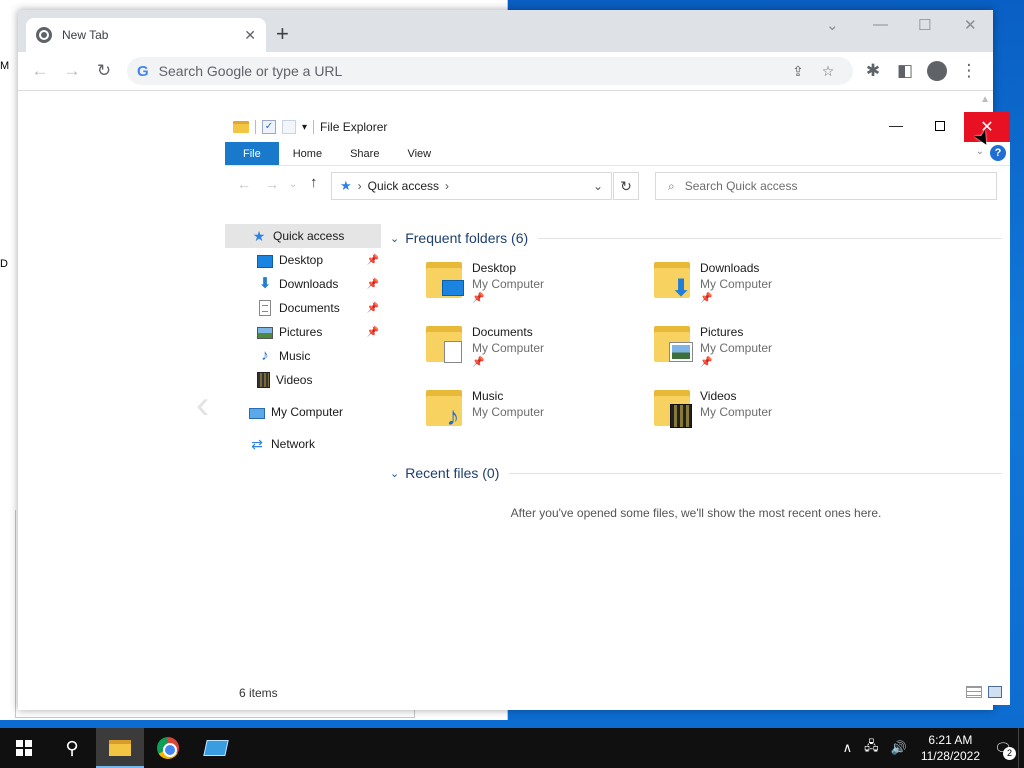 Image resolution: width=1024 pixels, height=768 pixels. What do you see at coordinates (314, 182) in the screenshot?
I see `up-arrow-icon: ↑` at bounding box center [314, 182].